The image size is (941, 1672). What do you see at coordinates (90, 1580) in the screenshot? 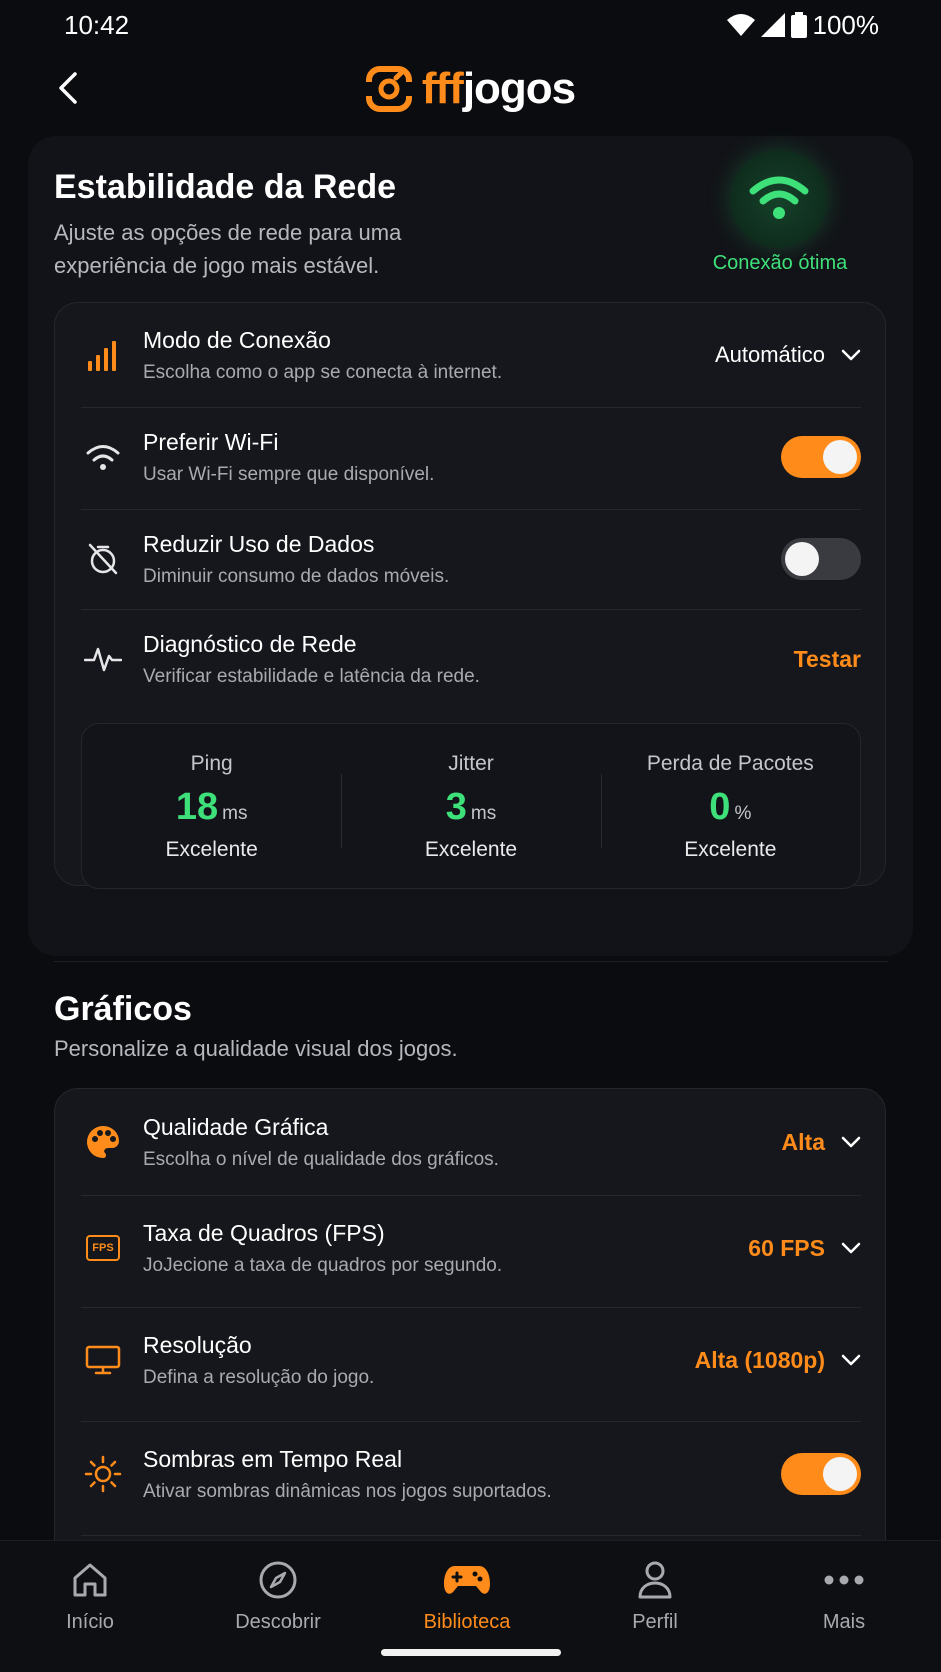
I see `home-icon` at bounding box center [90, 1580].